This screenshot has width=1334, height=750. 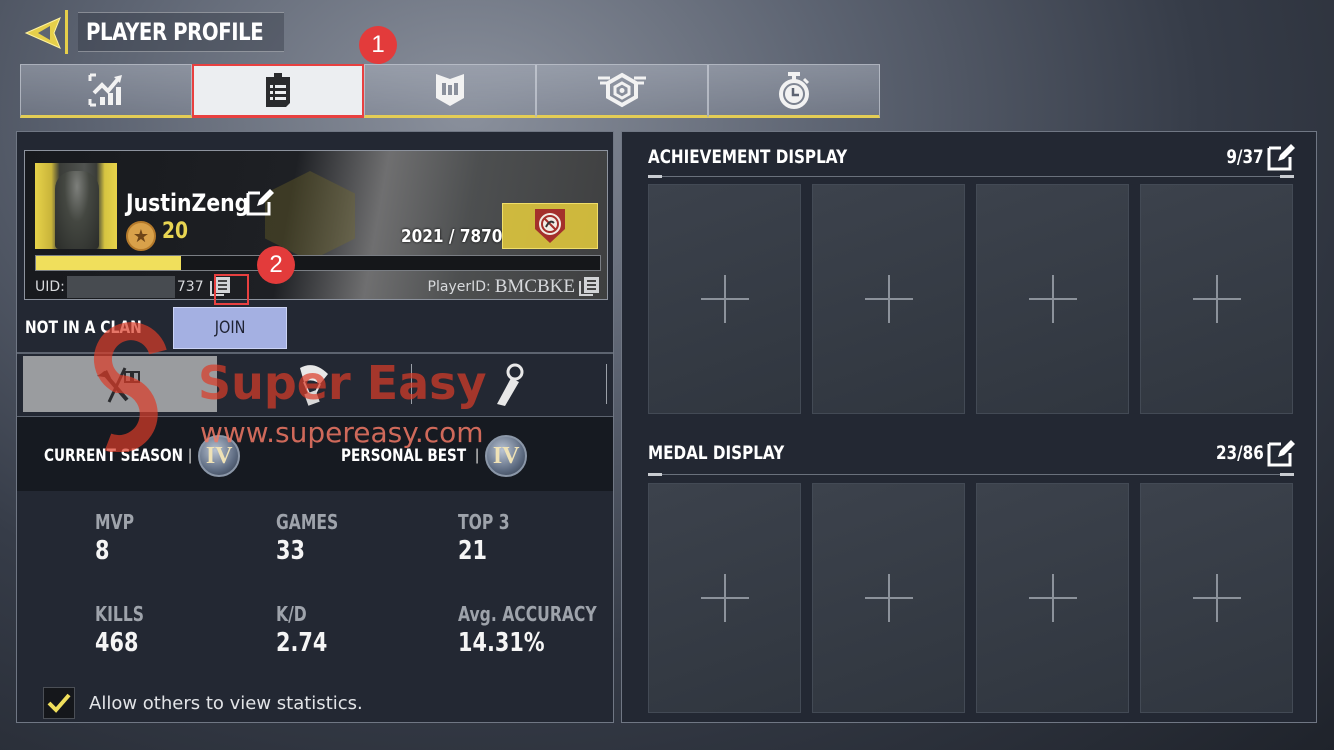 I want to click on stats-chart-icon, so click(x=105, y=90).